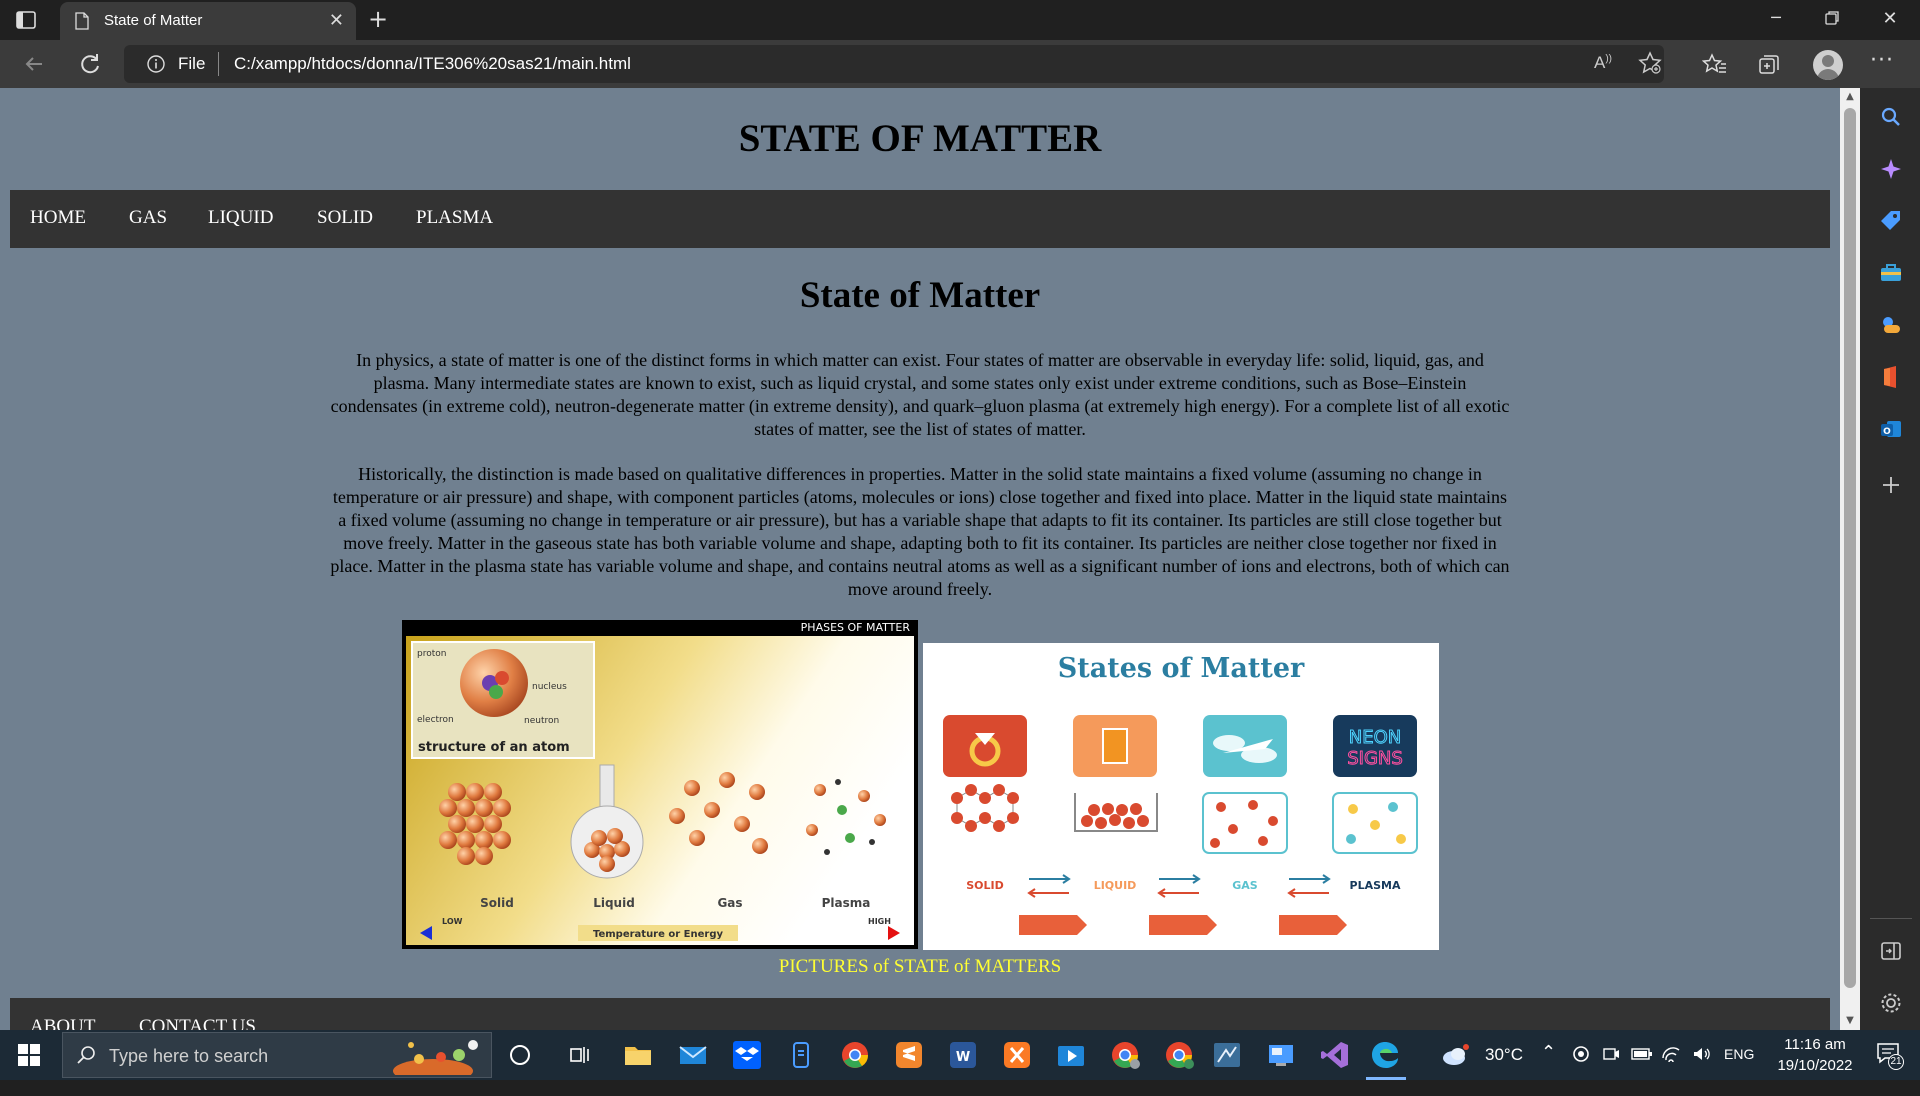  Describe the element at coordinates (1891, 169) in the screenshot. I see `copilot-icon` at that location.